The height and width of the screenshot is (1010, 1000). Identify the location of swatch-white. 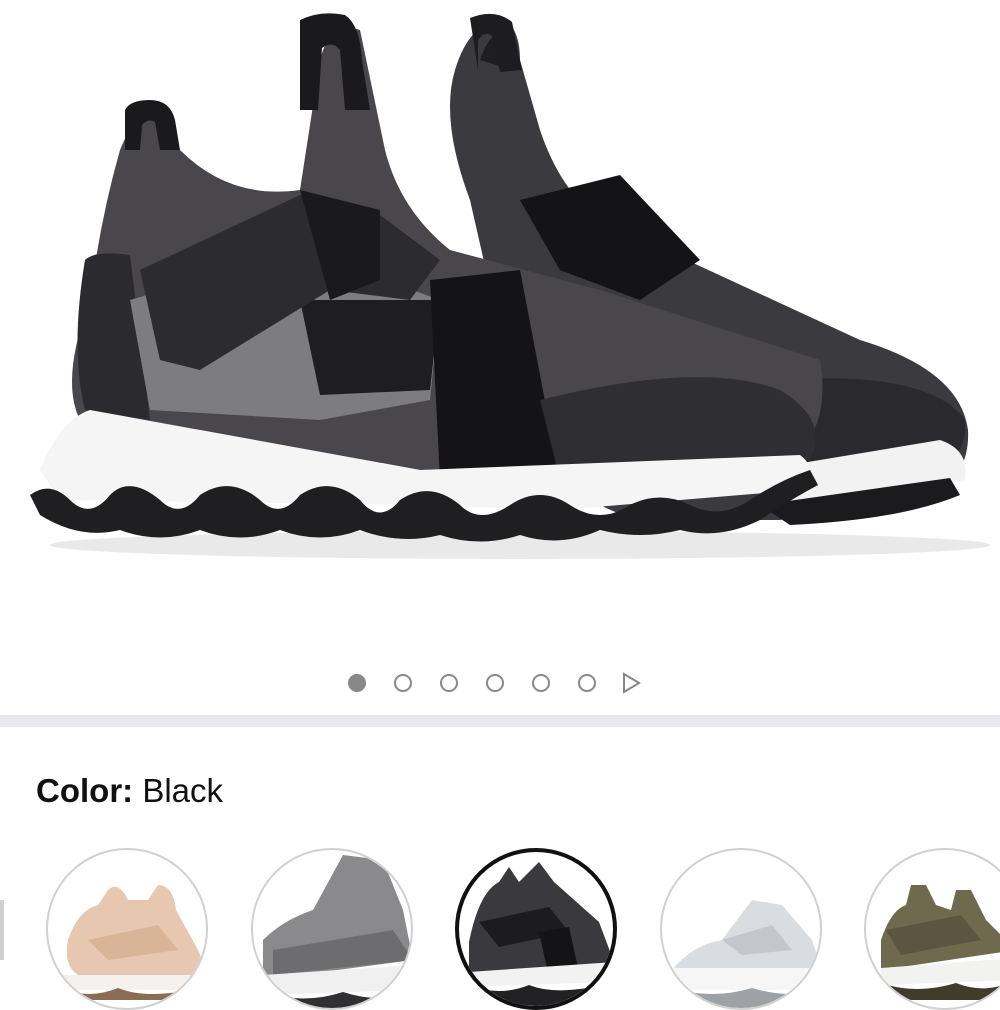
(741, 929).